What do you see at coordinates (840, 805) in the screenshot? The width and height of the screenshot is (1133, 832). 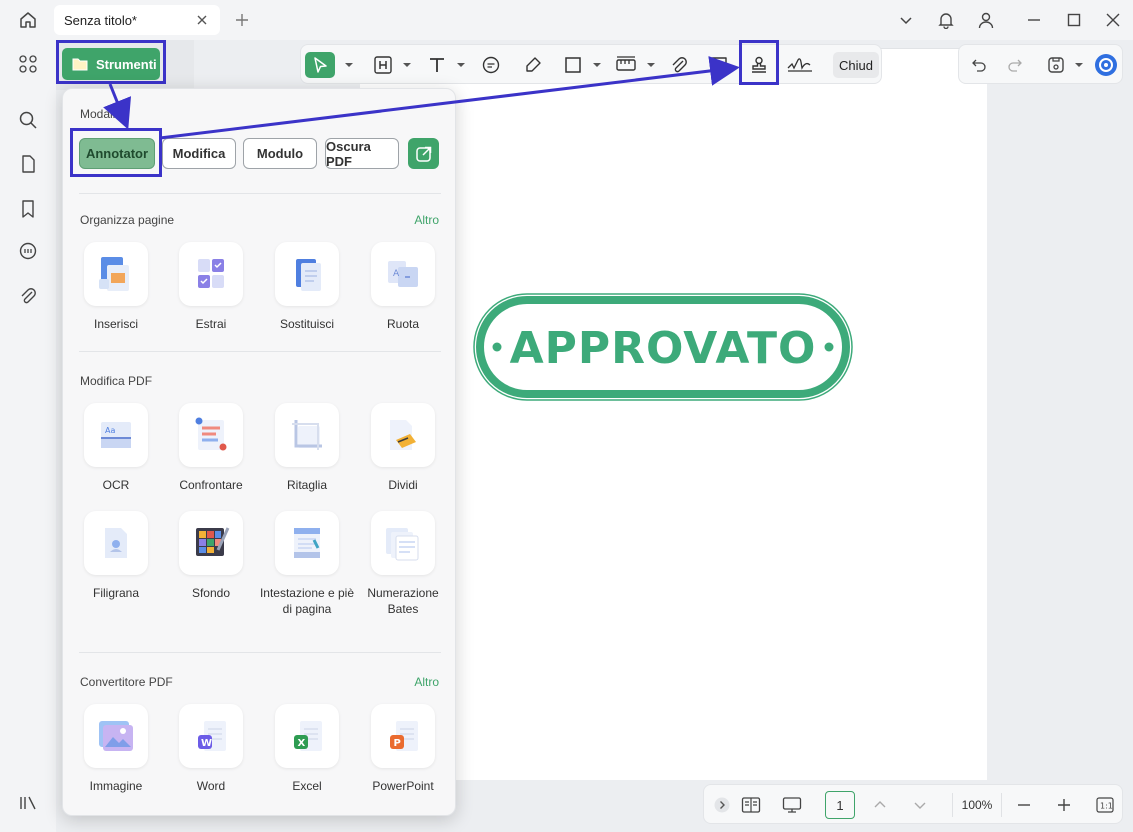 I see `page-number-input: 1` at bounding box center [840, 805].